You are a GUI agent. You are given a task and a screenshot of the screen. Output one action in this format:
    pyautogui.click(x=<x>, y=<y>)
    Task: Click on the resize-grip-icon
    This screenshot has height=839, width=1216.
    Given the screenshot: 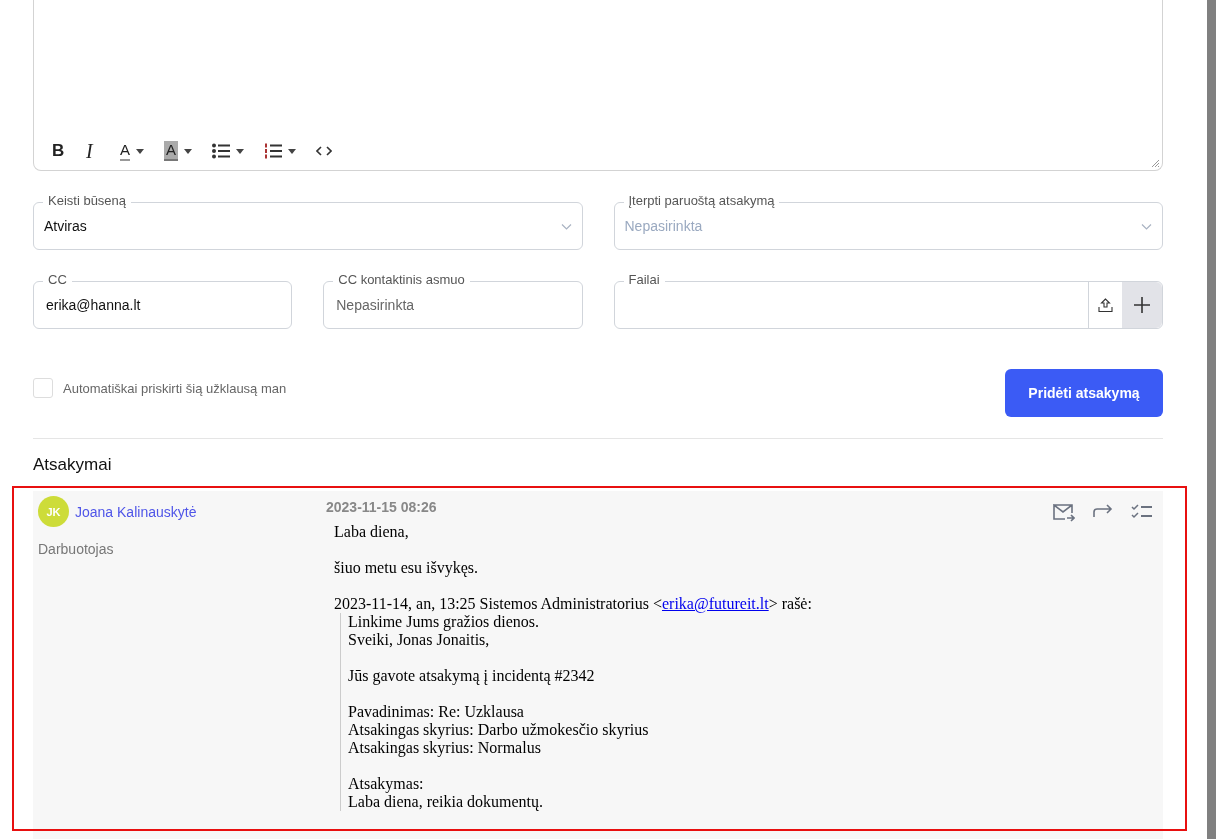 What is the action you would take?
    pyautogui.click(x=1155, y=163)
    